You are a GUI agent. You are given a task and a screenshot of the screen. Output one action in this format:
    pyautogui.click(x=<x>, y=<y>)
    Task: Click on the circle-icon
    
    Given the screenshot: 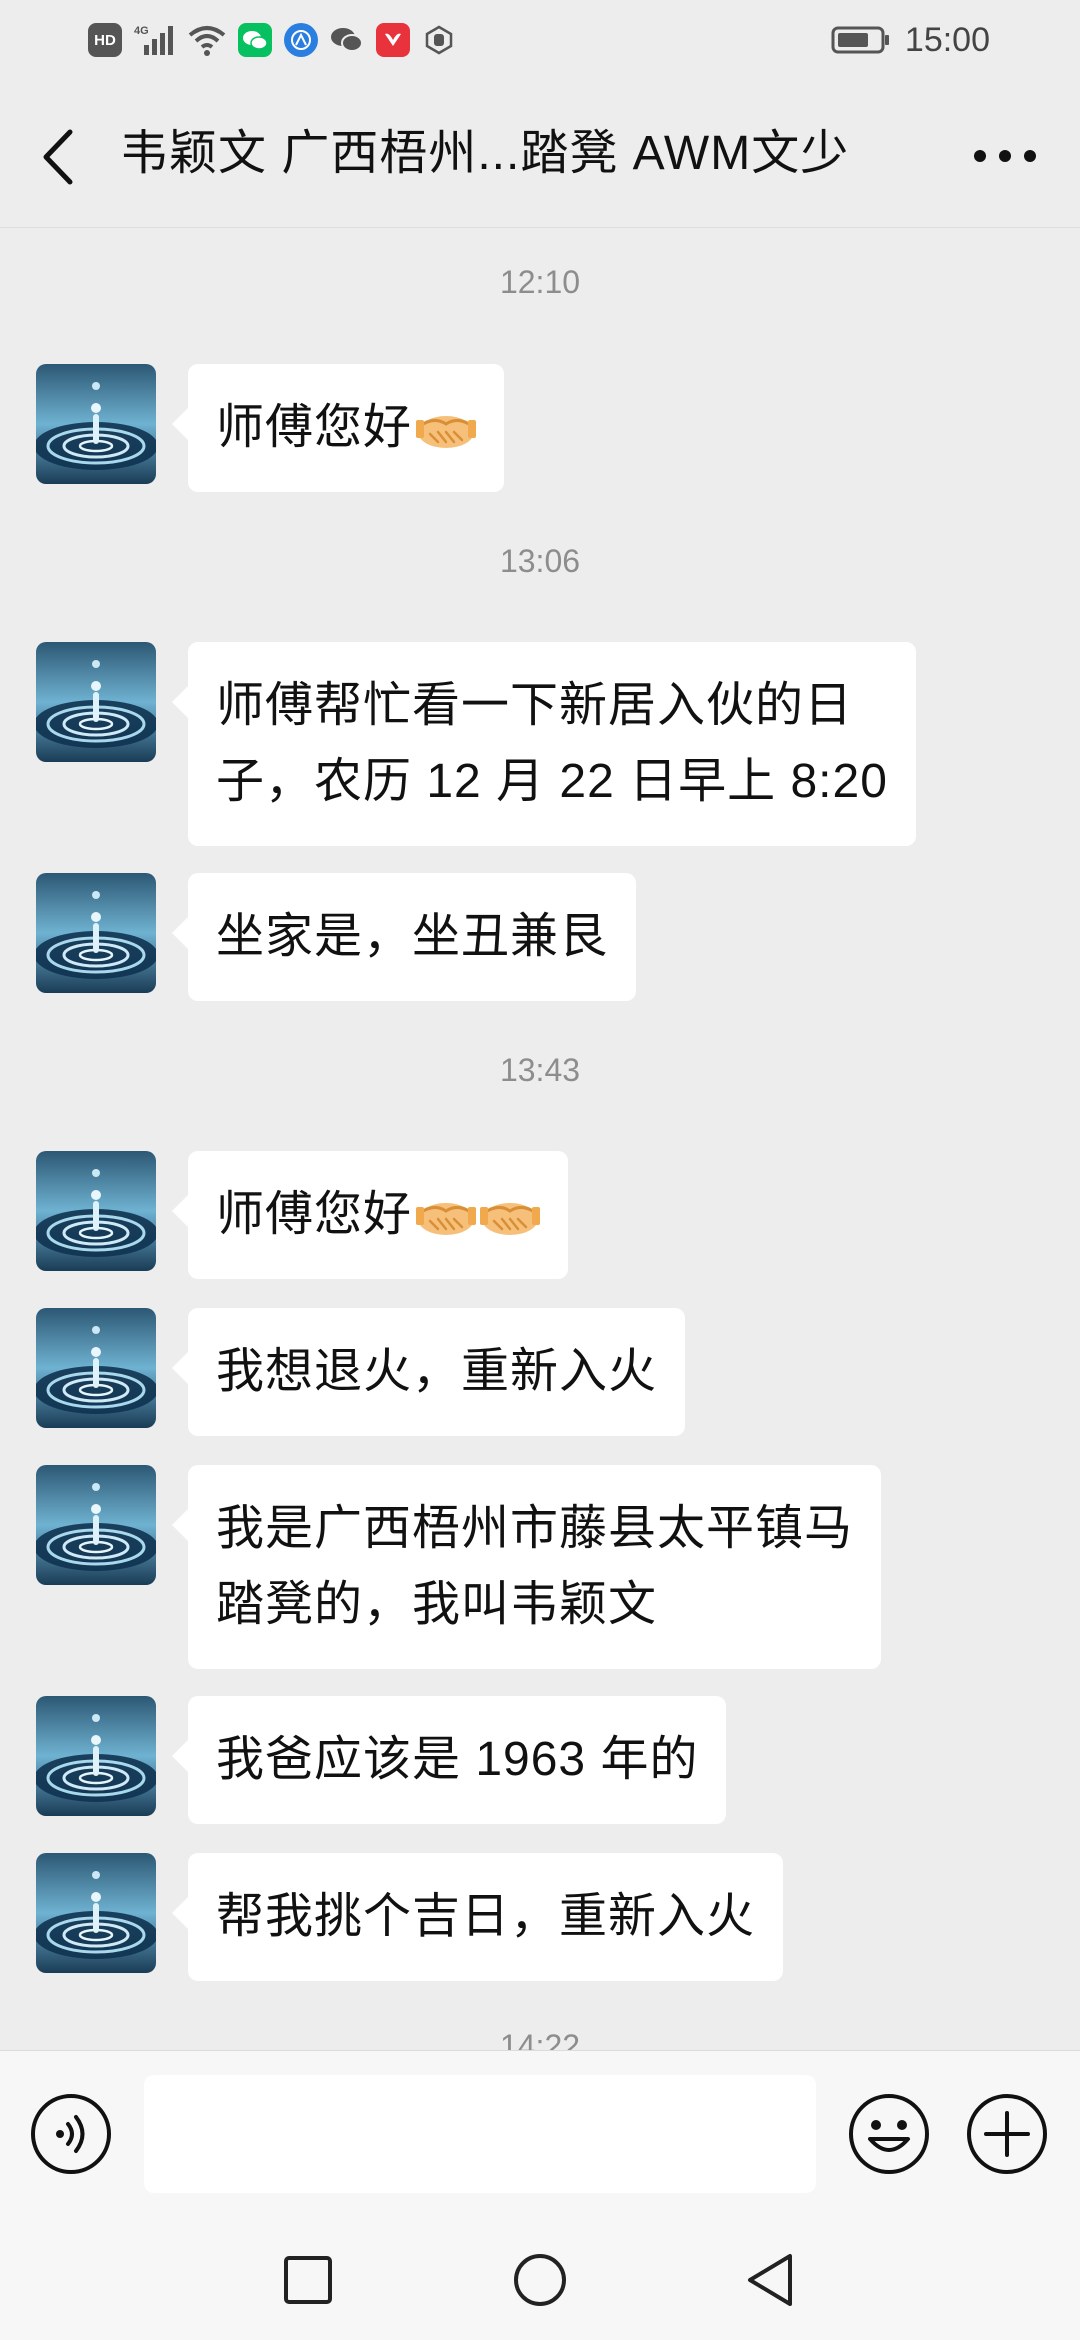 What is the action you would take?
    pyautogui.click(x=540, y=2280)
    